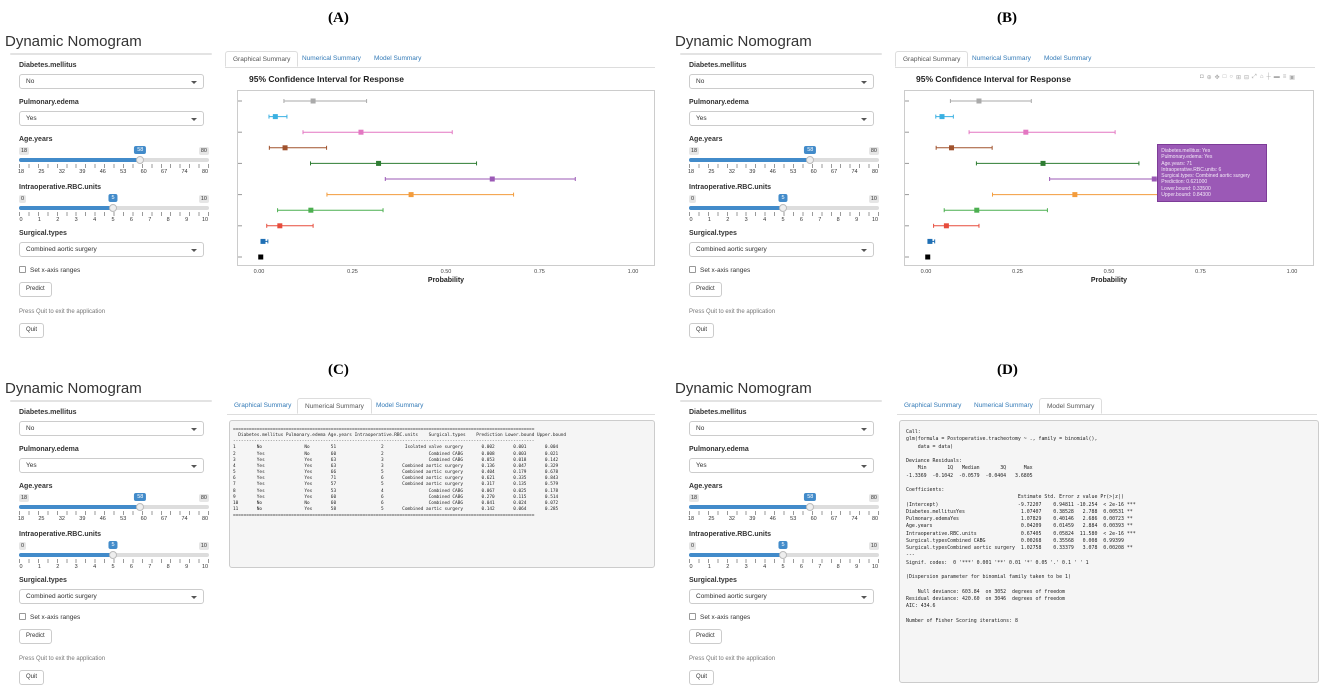 This screenshot has width=1325, height=689. What do you see at coordinates (1225, 77) in the screenshot?
I see `select-icon: □` at bounding box center [1225, 77].